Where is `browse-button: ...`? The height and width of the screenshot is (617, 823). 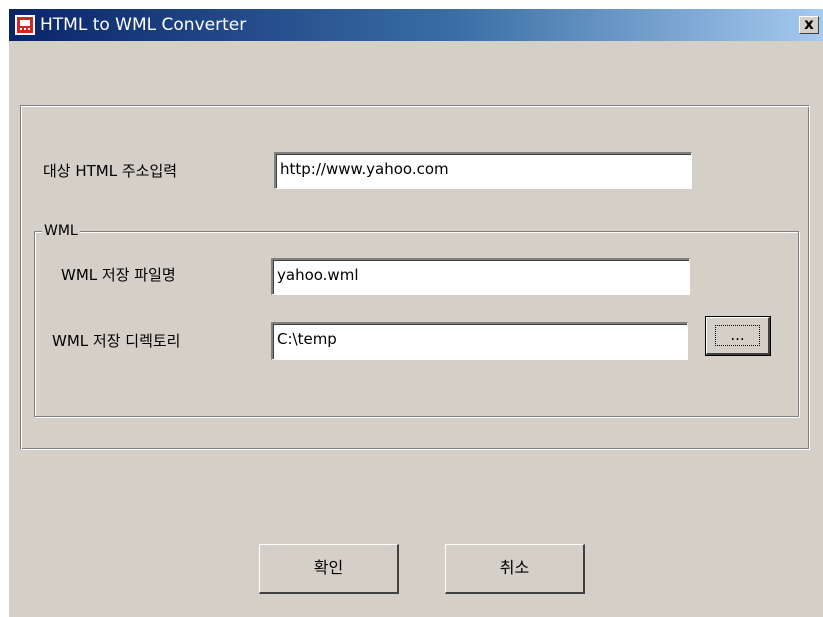 browse-button: ... is located at coordinates (738, 336).